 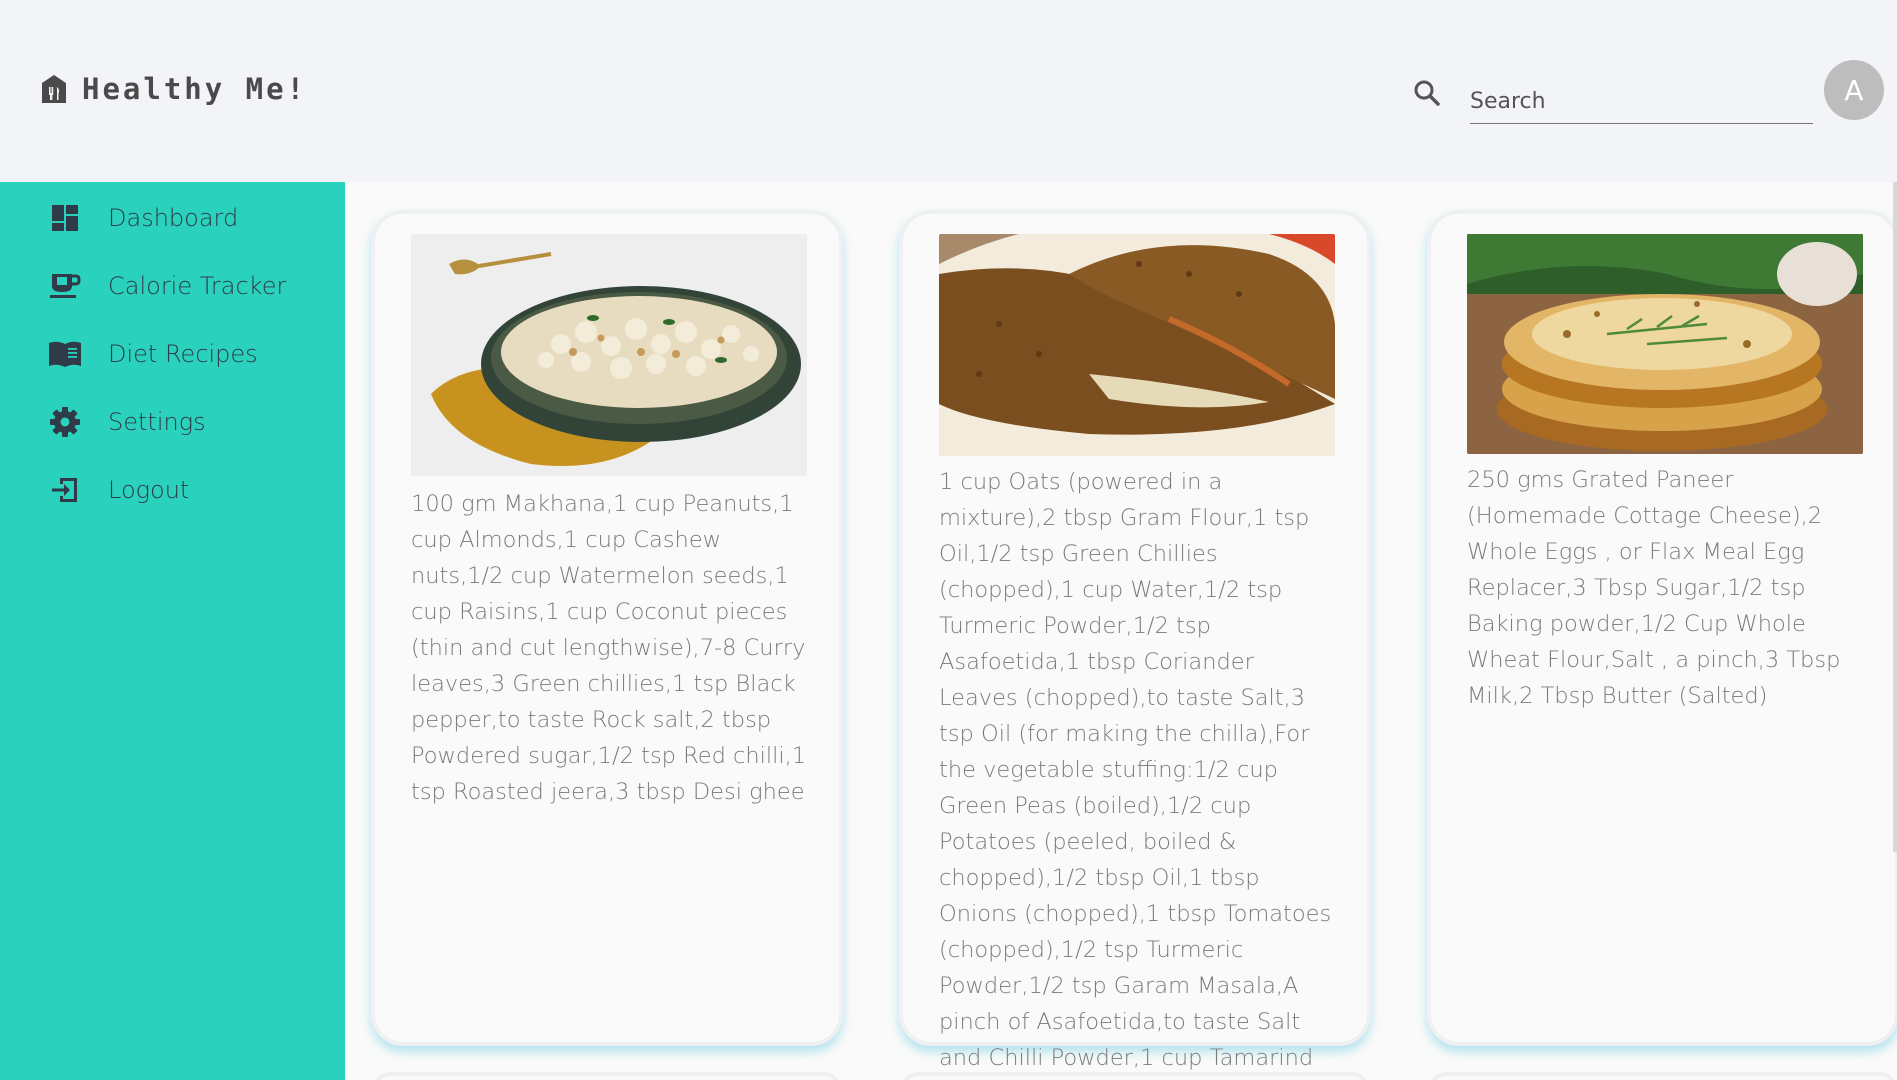 What do you see at coordinates (173, 218) in the screenshot?
I see `sidebar-item-label: Dashboard` at bounding box center [173, 218].